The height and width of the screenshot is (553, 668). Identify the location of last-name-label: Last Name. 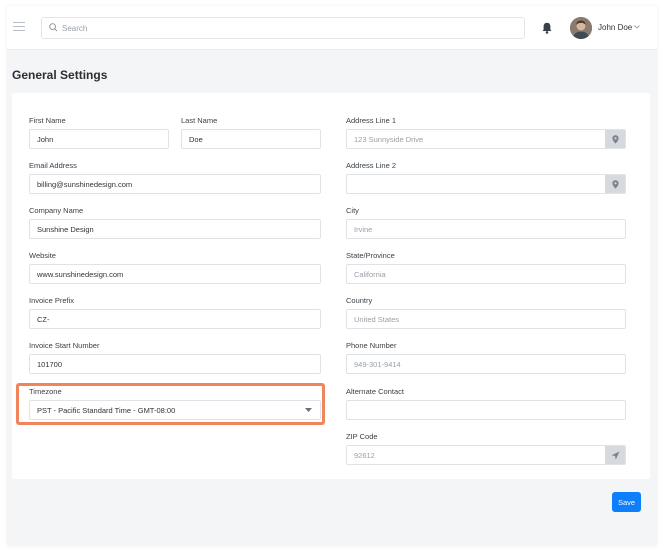
(199, 120).